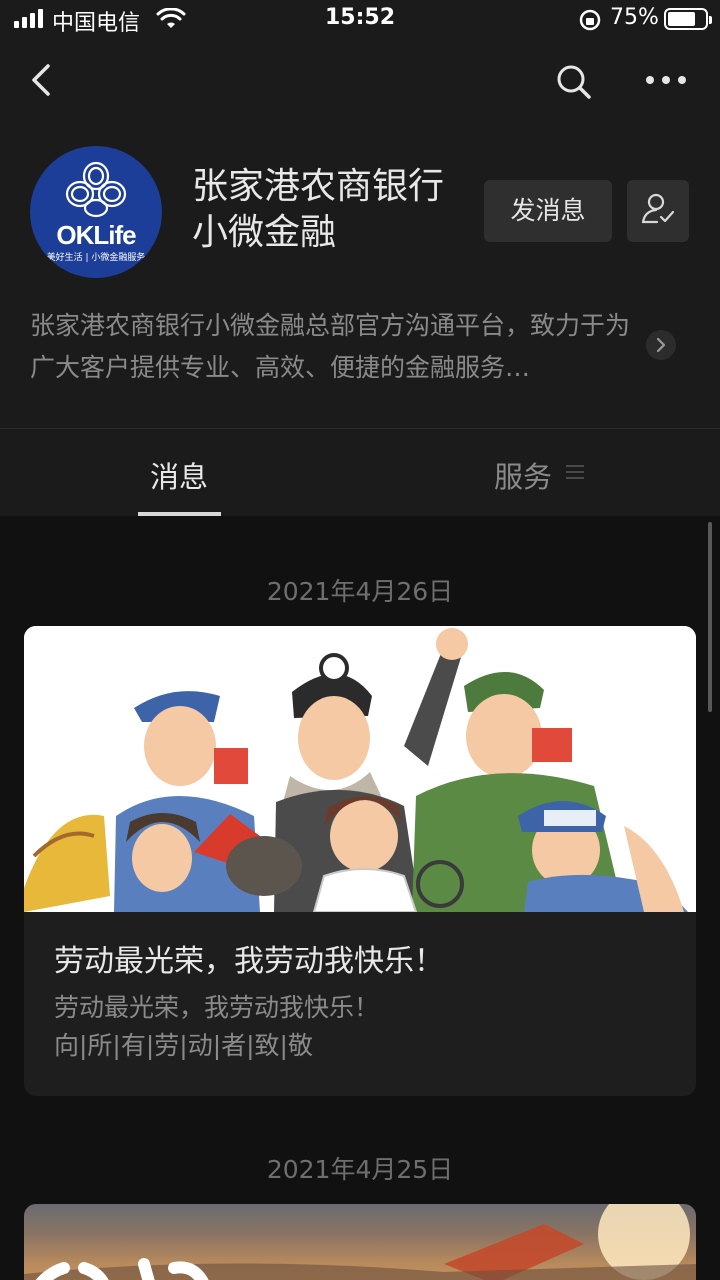  Describe the element at coordinates (318, 209) in the screenshot. I see `account-name: 张家港农商银行小微金融` at that location.